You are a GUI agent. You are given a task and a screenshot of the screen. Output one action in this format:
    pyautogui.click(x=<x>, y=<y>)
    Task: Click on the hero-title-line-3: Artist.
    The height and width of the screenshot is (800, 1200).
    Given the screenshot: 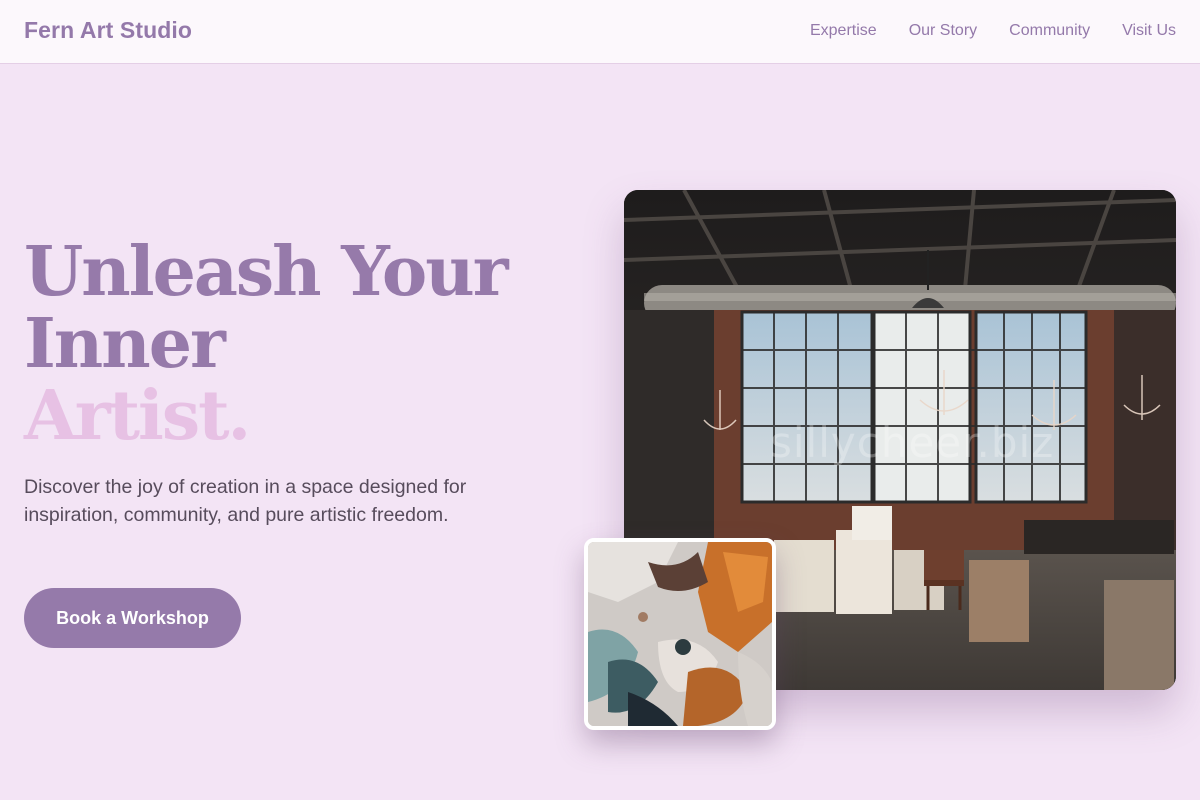 What is the action you would take?
    pyautogui.click(x=137, y=416)
    